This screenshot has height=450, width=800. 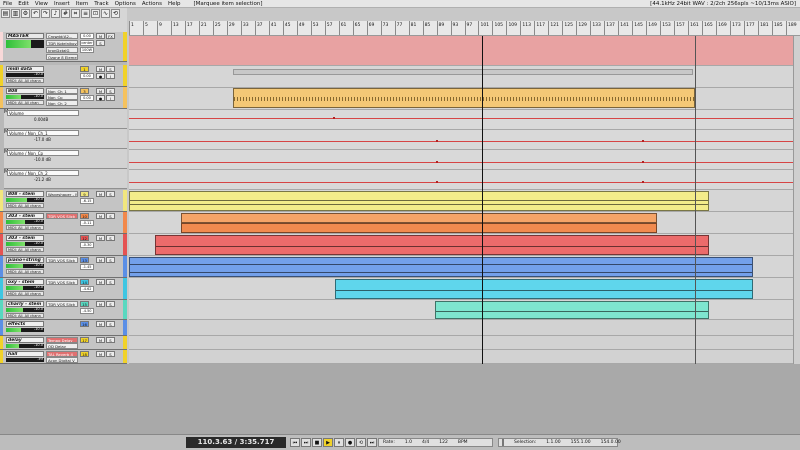 What do you see at coordinates (425, 442) in the screenshot?
I see `time-signature: 4/4` at bounding box center [425, 442].